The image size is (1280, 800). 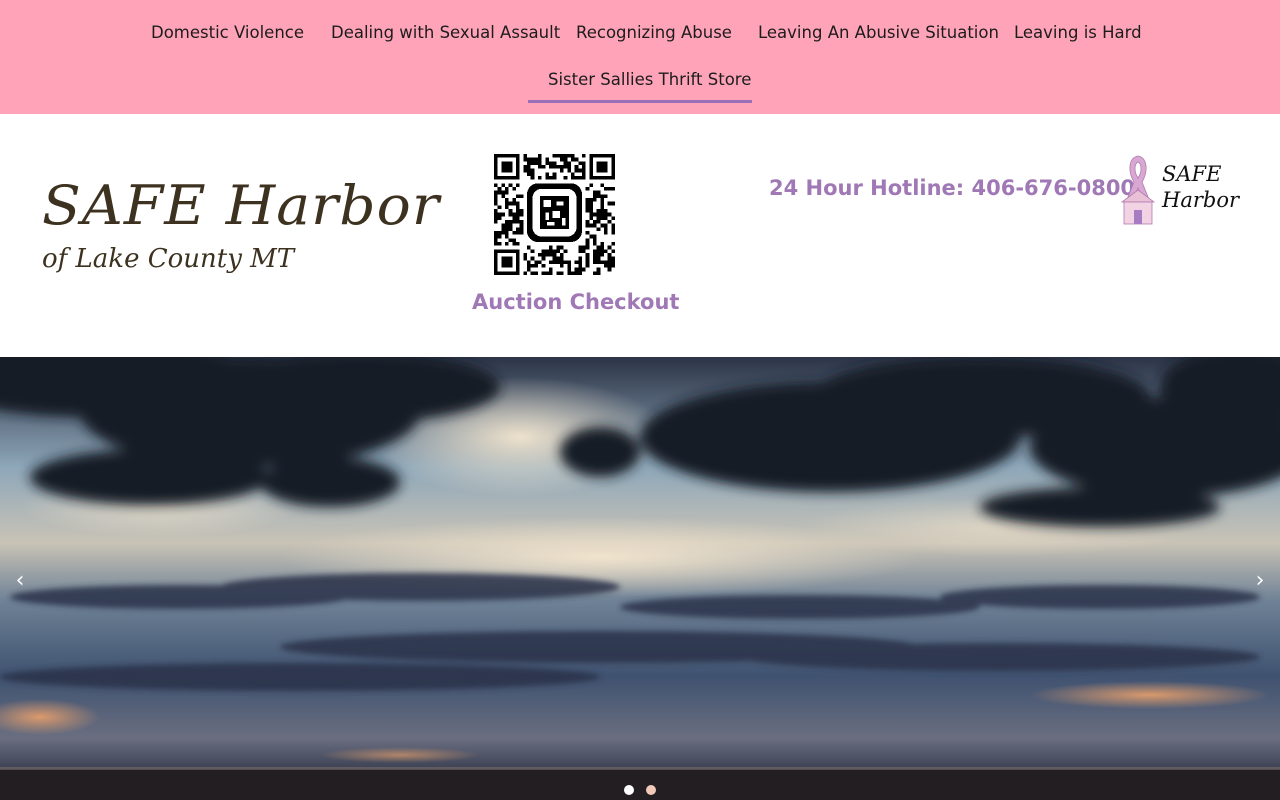 I want to click on mini-logo-line1: SAFE, so click(x=1192, y=174).